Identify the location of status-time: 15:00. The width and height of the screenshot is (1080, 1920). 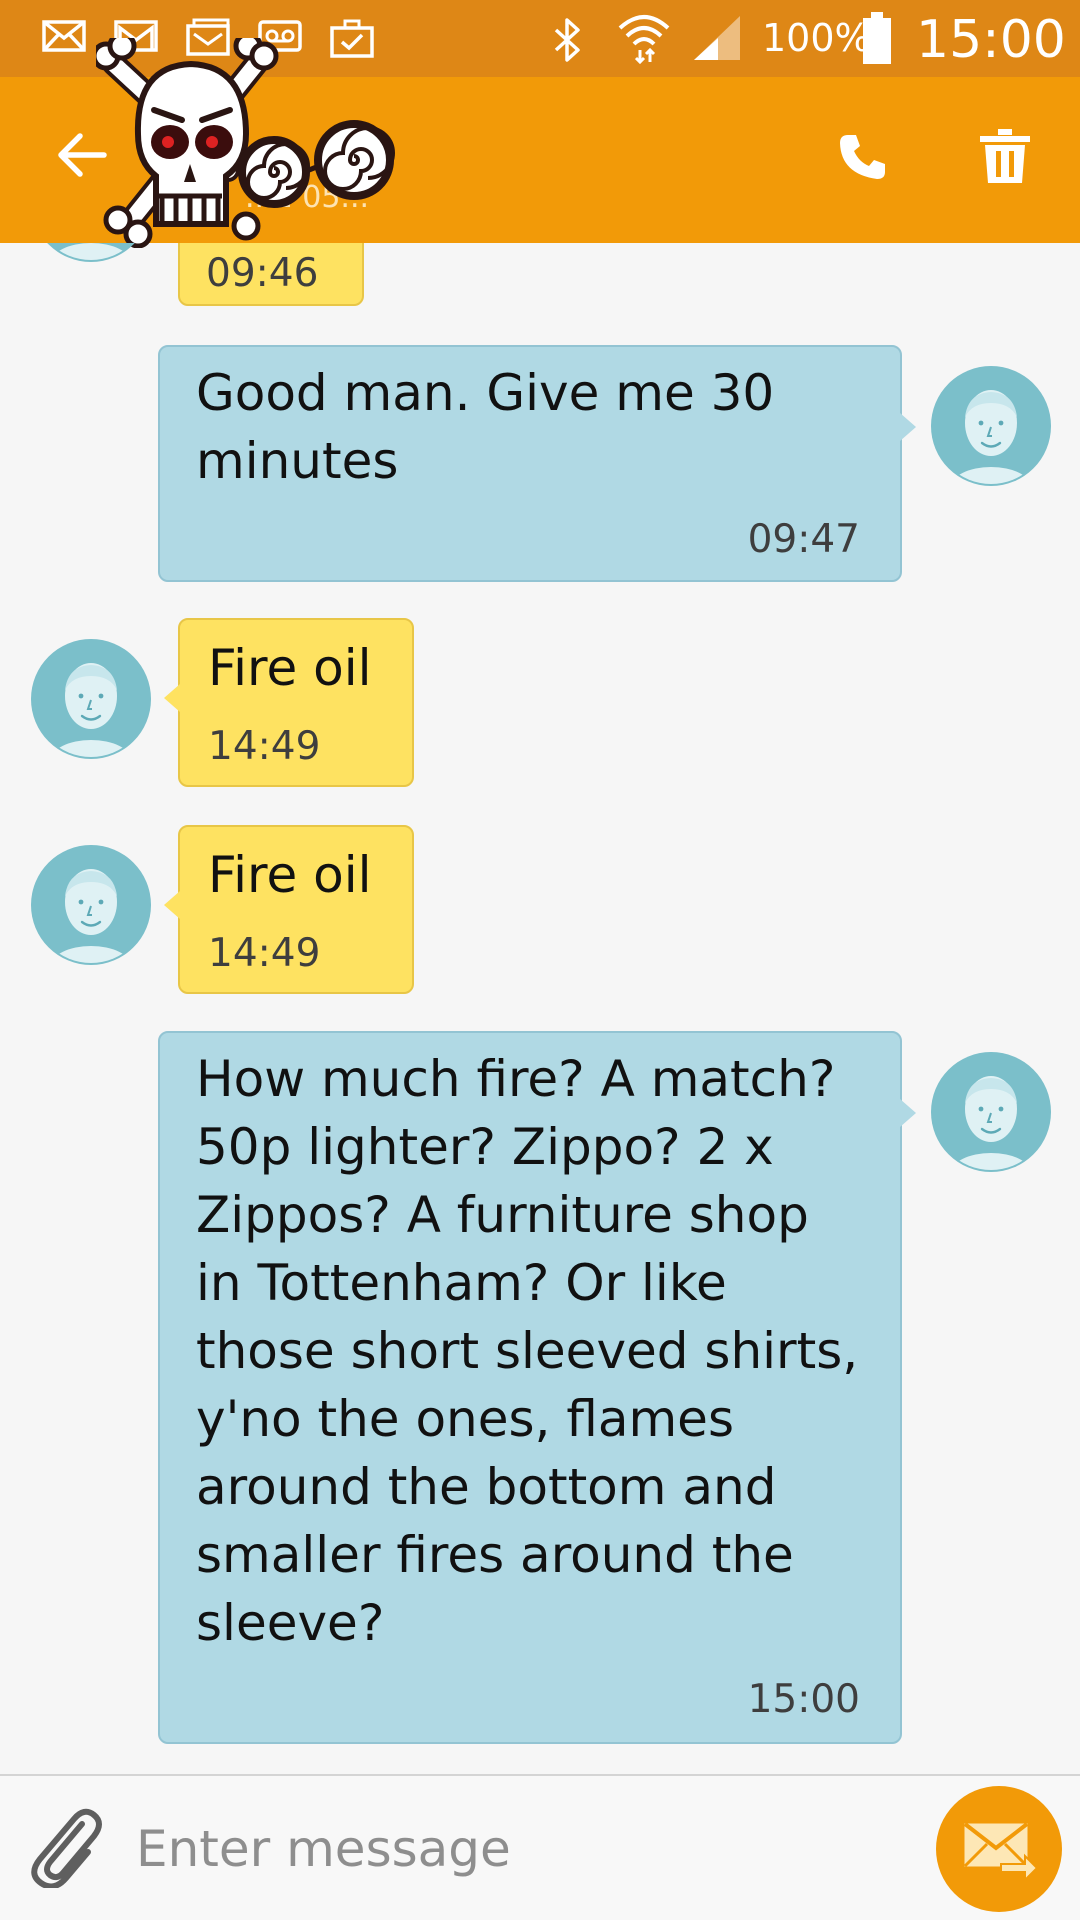
(991, 40).